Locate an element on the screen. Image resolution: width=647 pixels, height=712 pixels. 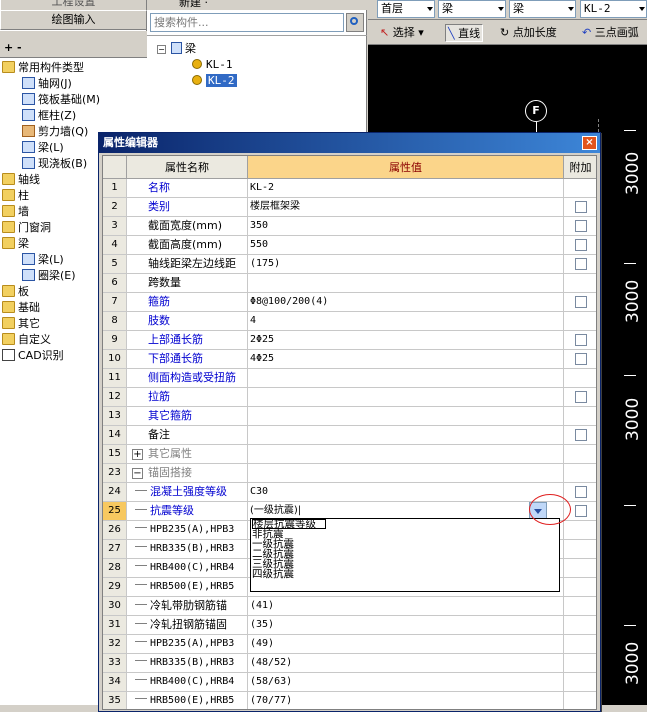
table-row: 4 截面高度(mm) 550 is located at coordinates (349, 245).